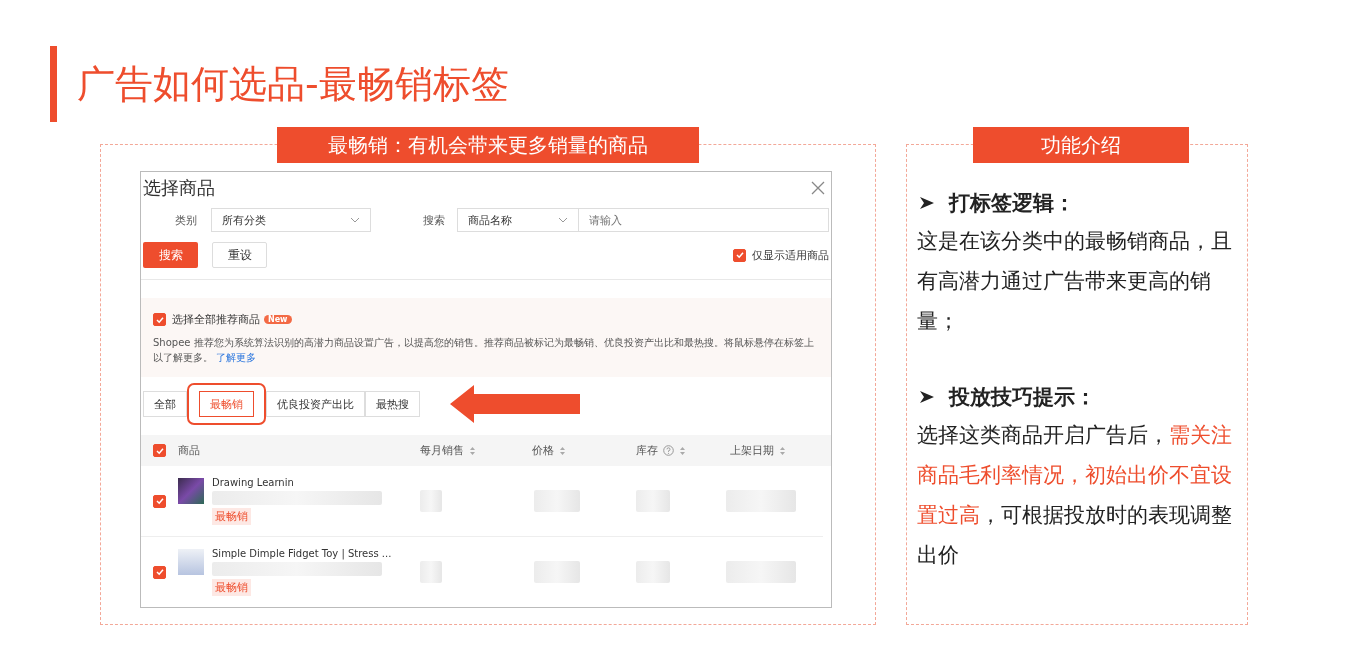 The image size is (1354, 664). What do you see at coordinates (543, 450) in the screenshot?
I see `column-header: 价格` at bounding box center [543, 450].